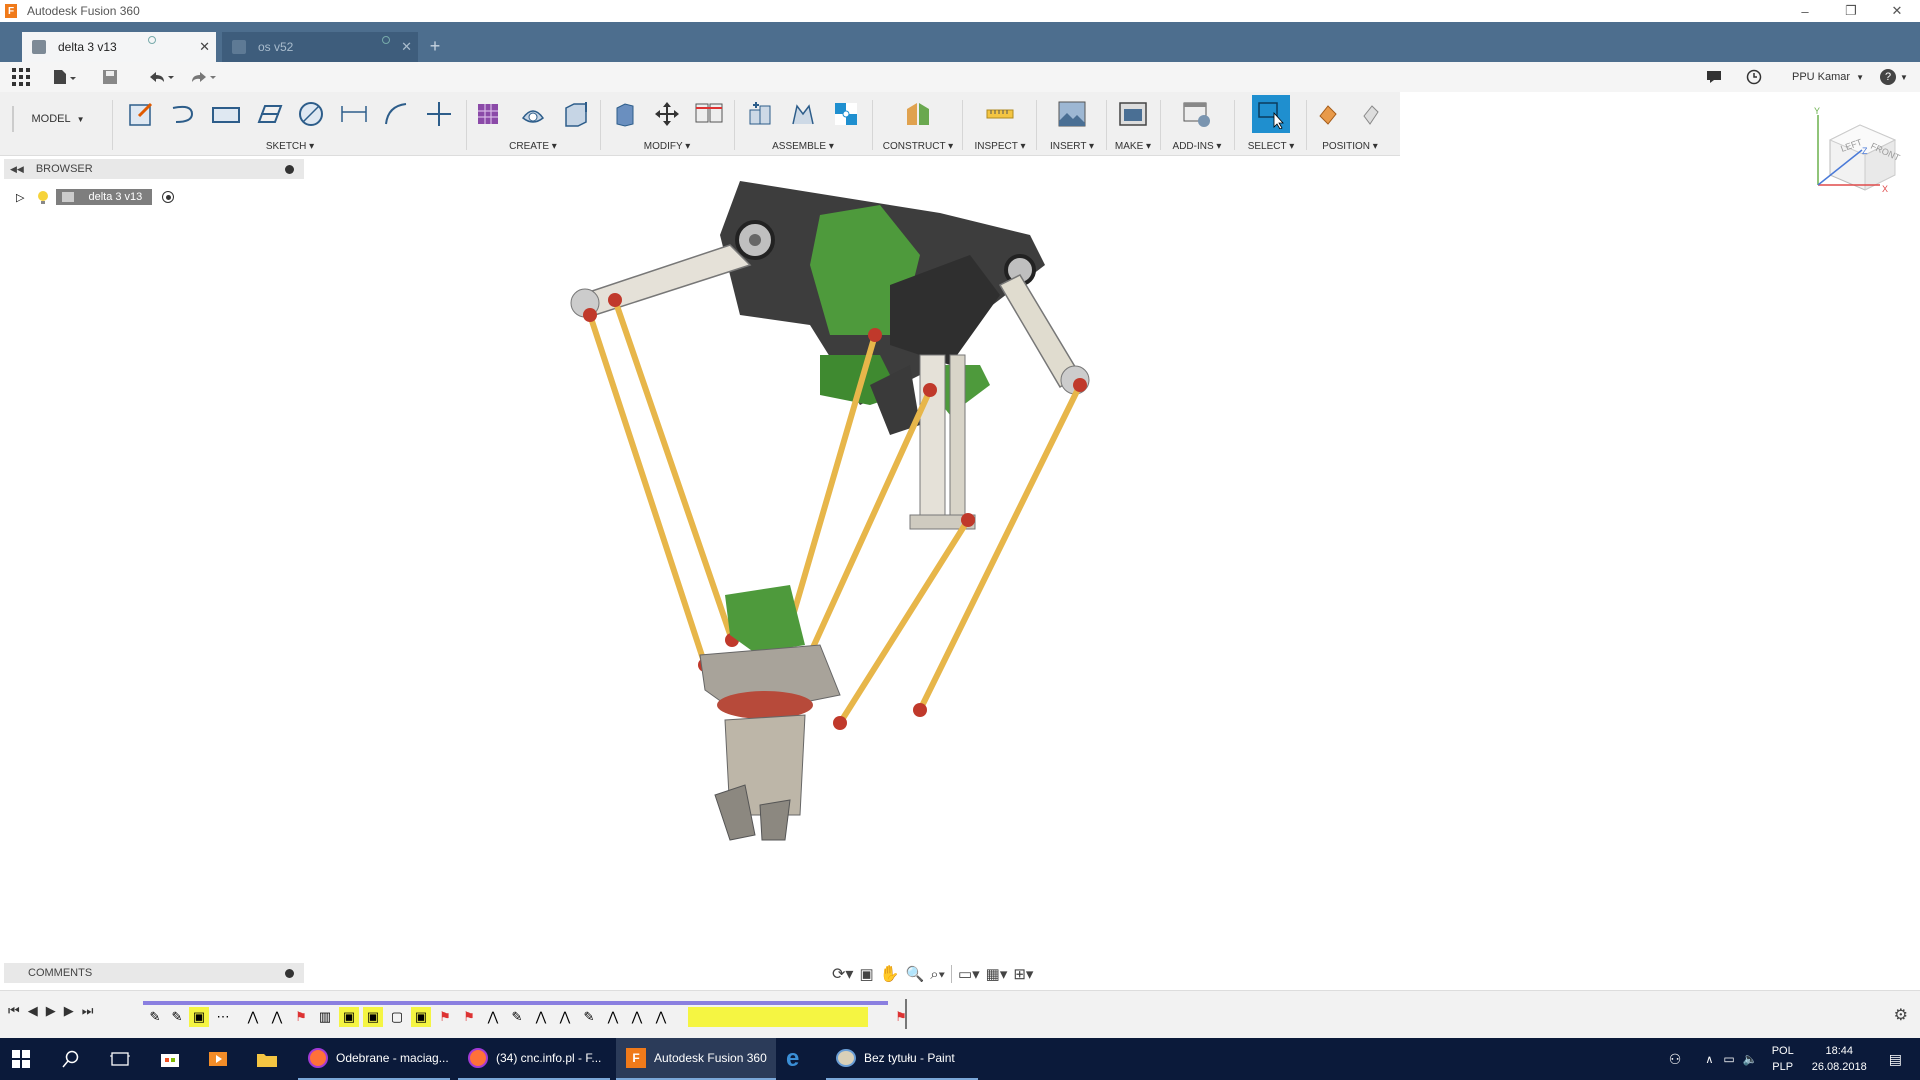 The image size is (1920, 1080). I want to click on assemble-menu: ASSEMBLE ▾, so click(803, 146).